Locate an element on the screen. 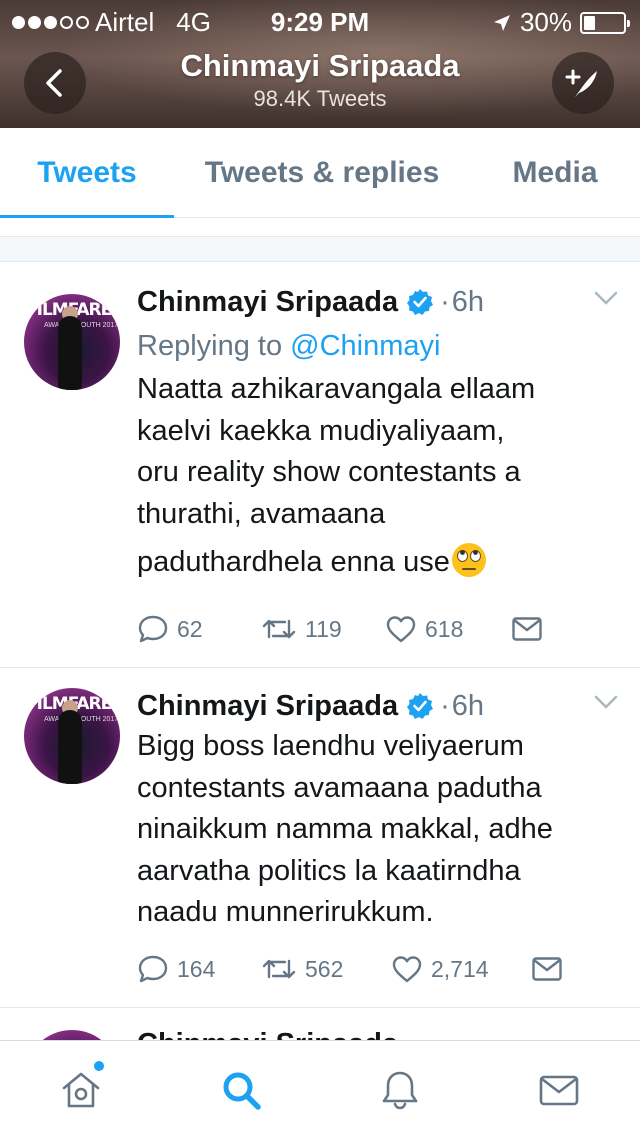 The image size is (640, 1136). tab-messages is located at coordinates (559, 1090).